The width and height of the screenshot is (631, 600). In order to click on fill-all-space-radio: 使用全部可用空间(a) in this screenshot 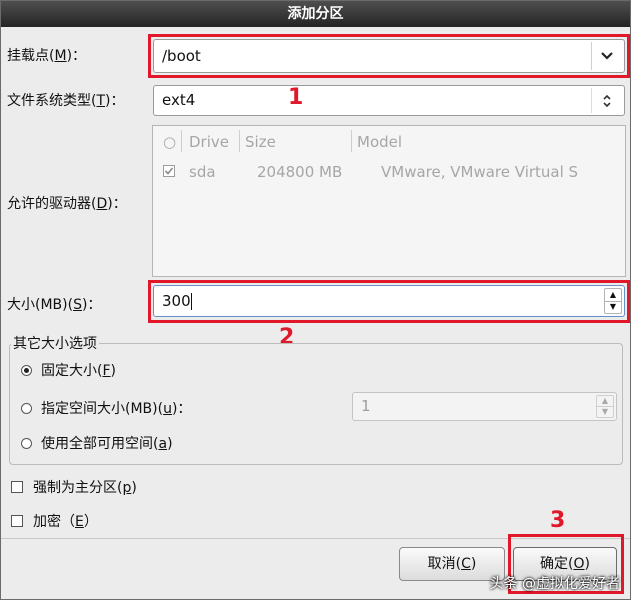, I will do `click(121, 443)`.